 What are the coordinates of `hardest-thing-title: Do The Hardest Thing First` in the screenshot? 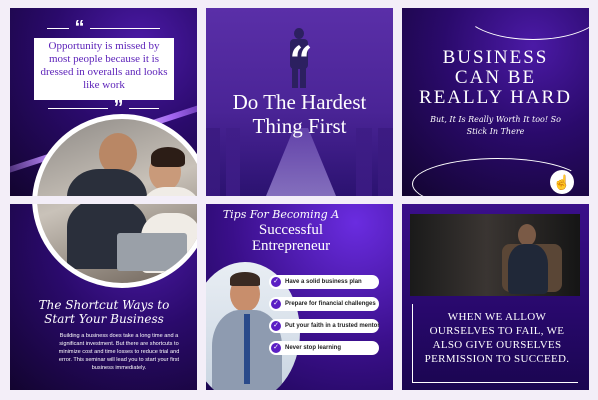 It's located at (299, 114).